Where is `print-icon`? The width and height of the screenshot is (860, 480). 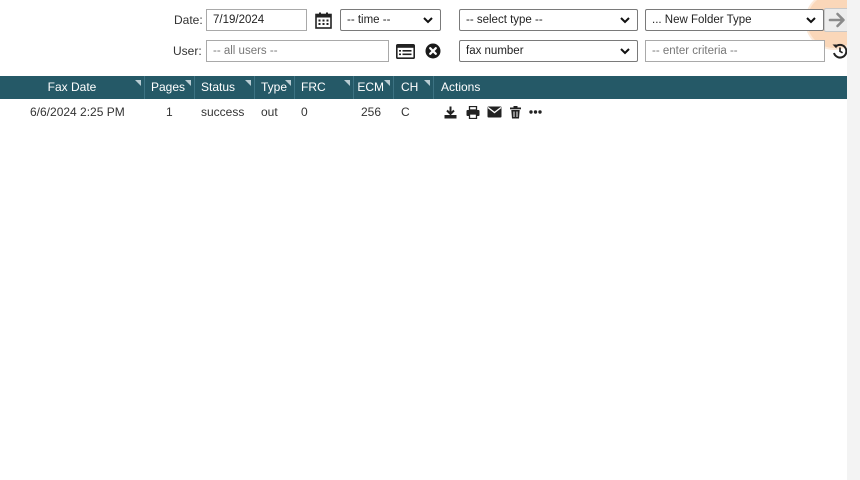
print-icon is located at coordinates (473, 112).